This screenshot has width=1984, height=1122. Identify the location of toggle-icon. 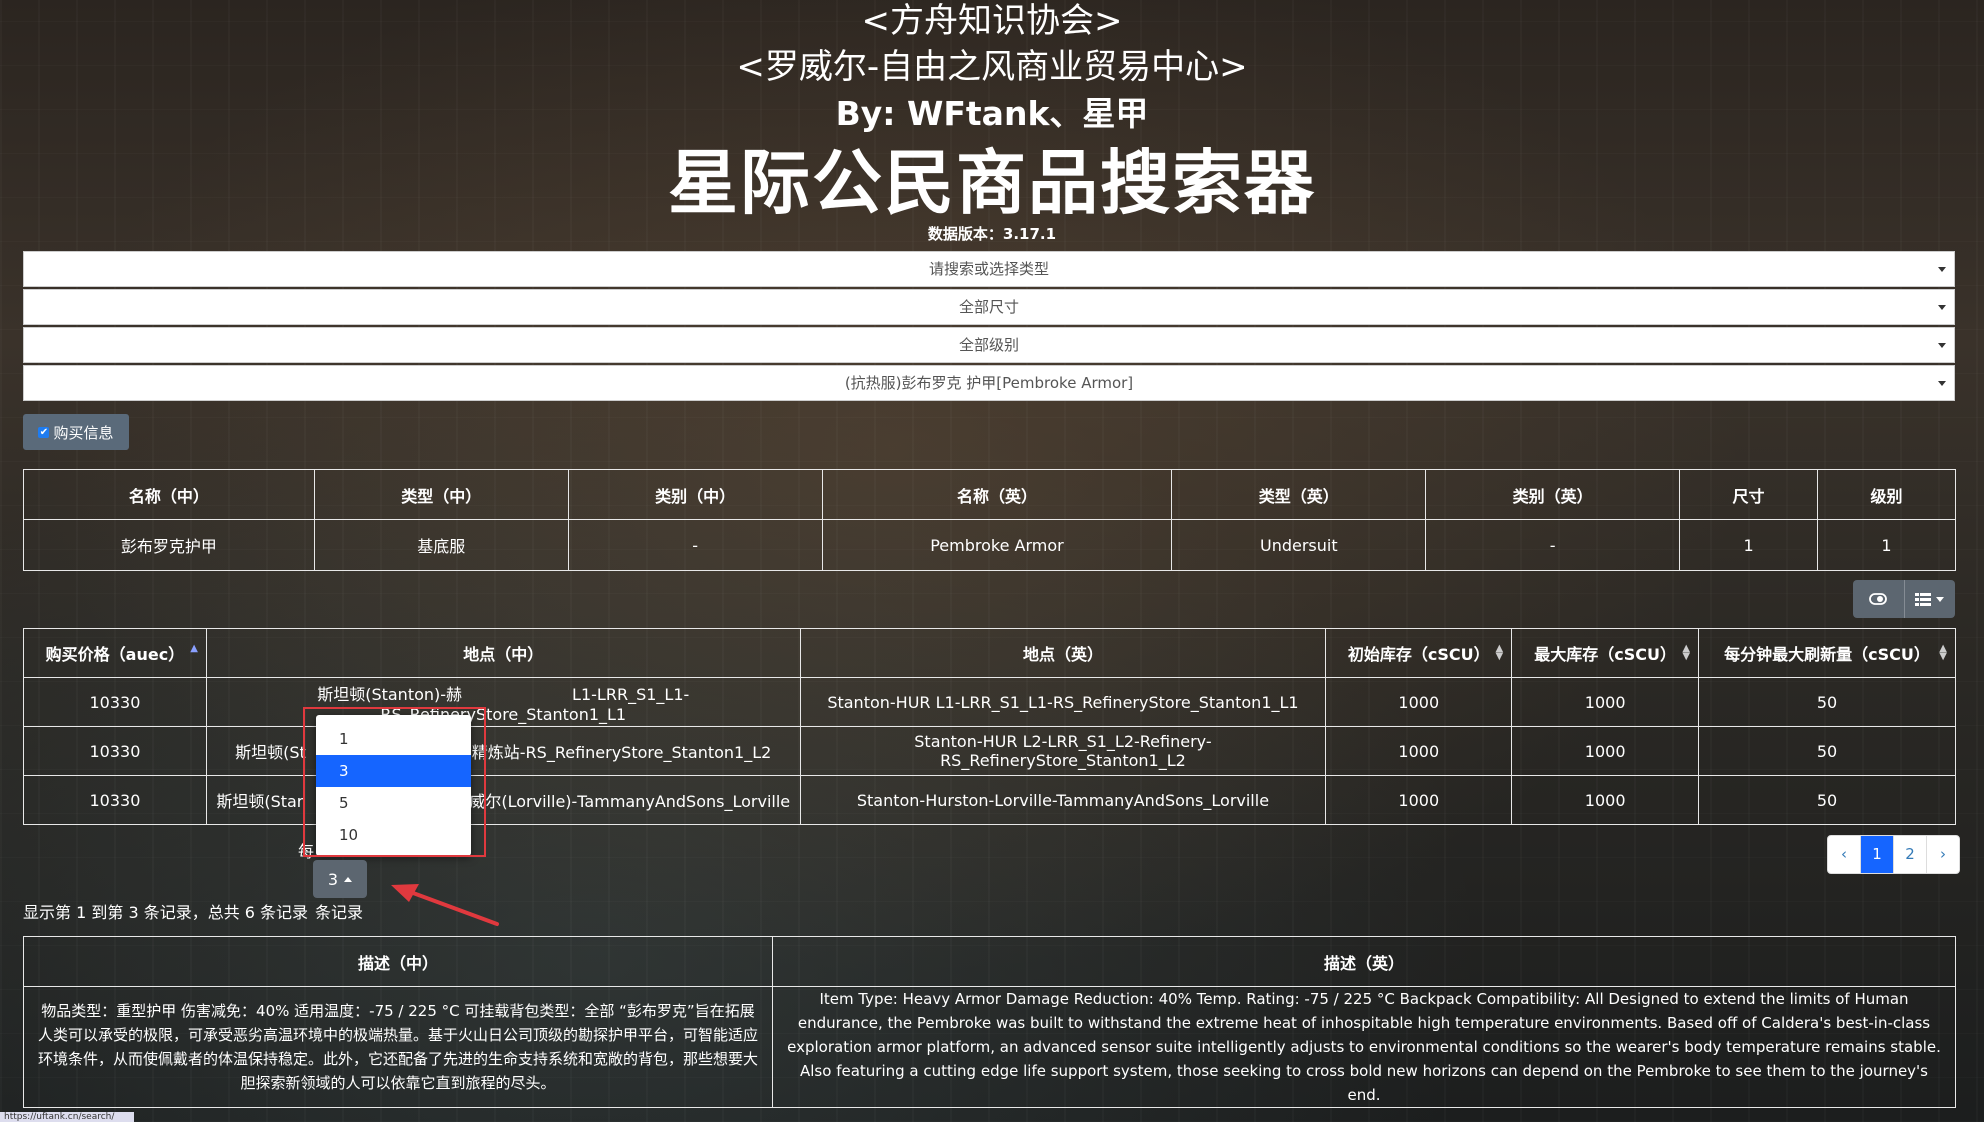
(1878, 599).